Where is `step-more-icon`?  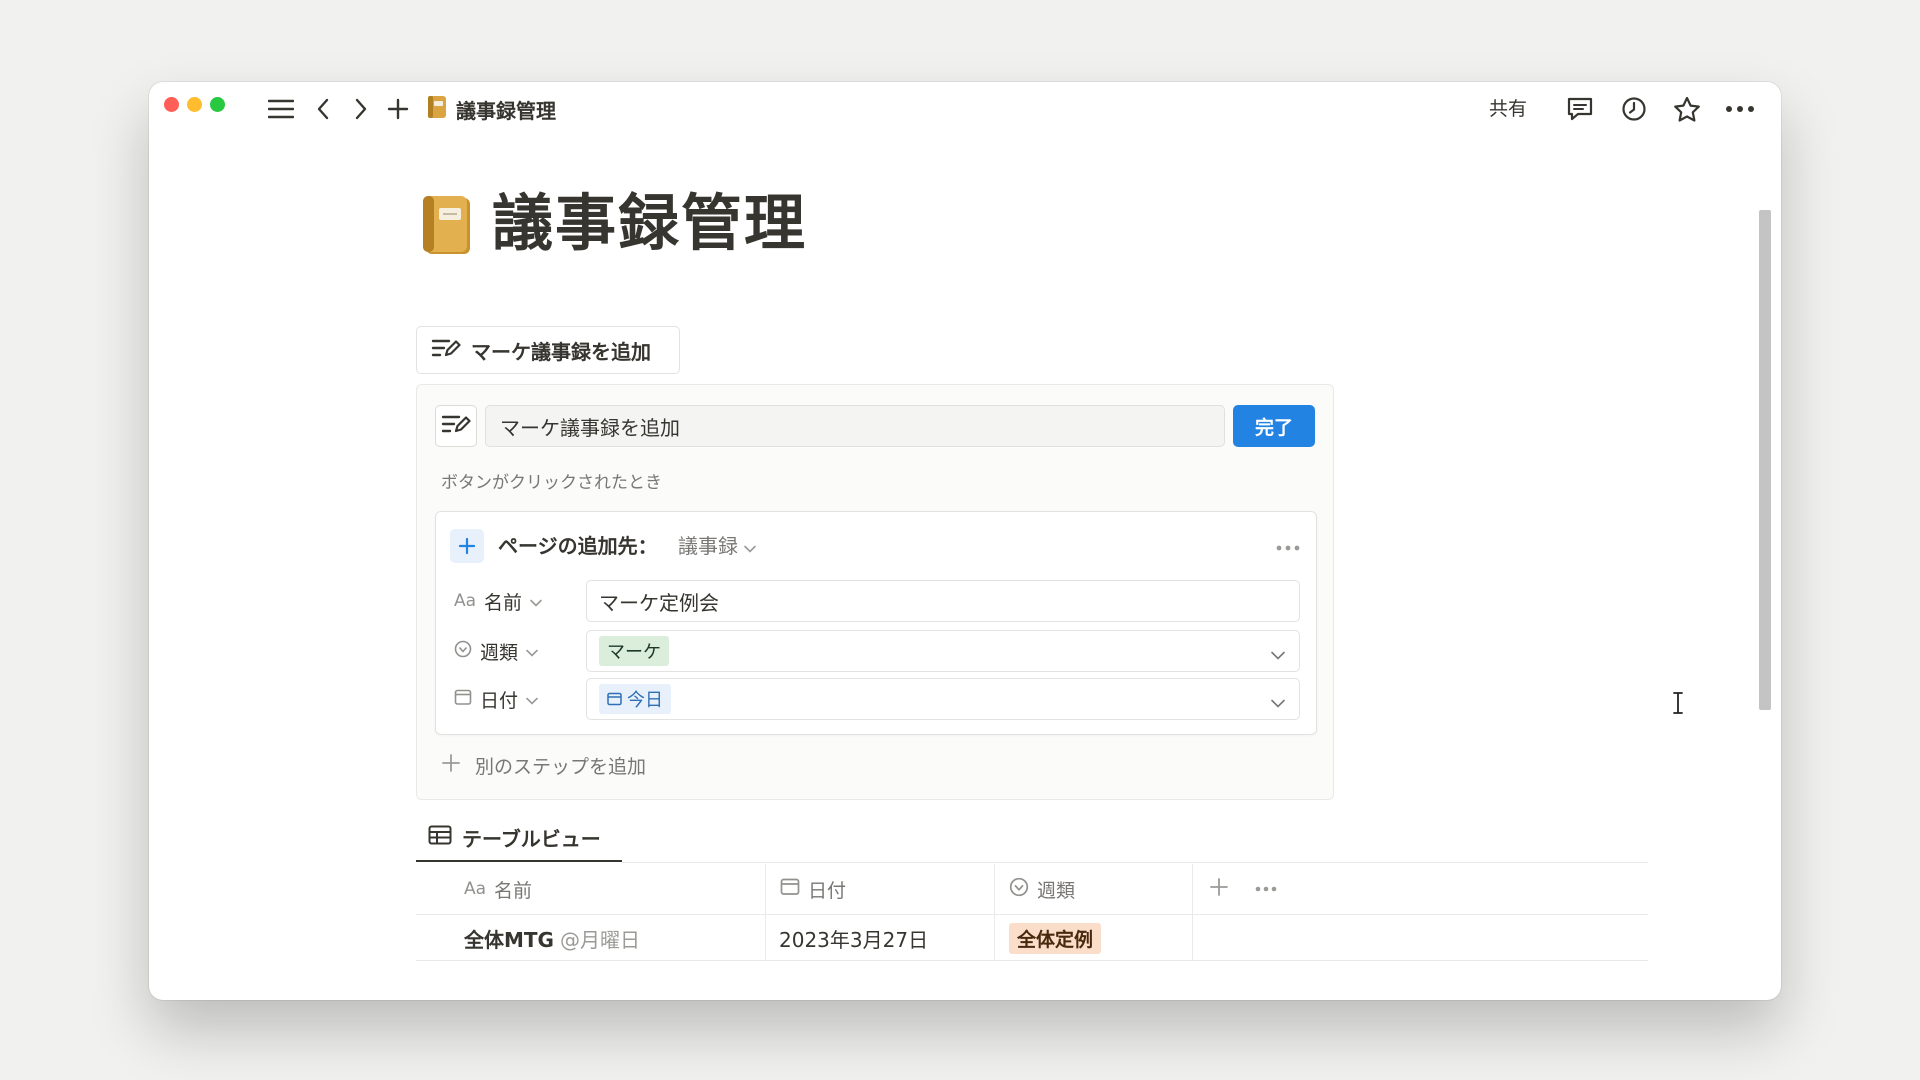
step-more-icon is located at coordinates (1288, 545).